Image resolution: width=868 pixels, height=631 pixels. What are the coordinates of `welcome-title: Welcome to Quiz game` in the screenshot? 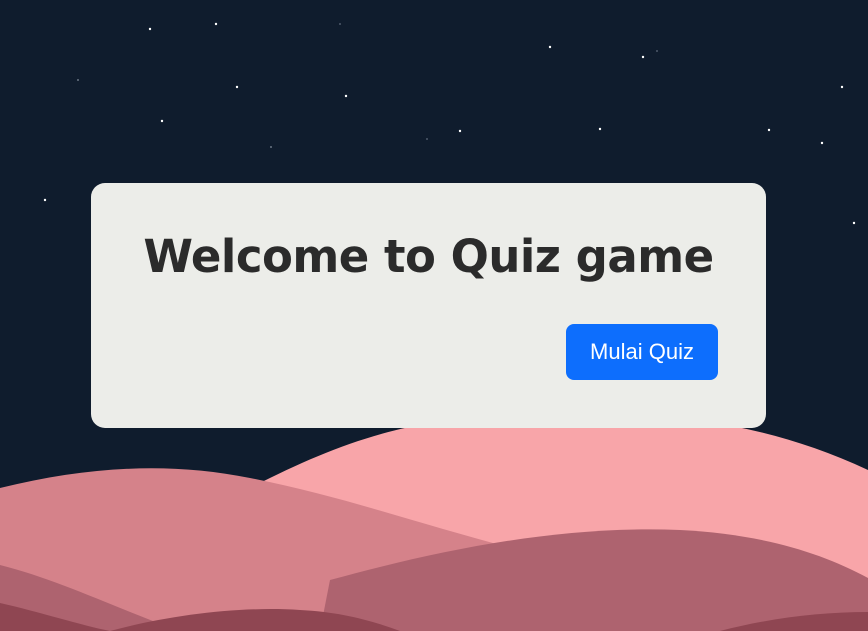 It's located at (428, 256).